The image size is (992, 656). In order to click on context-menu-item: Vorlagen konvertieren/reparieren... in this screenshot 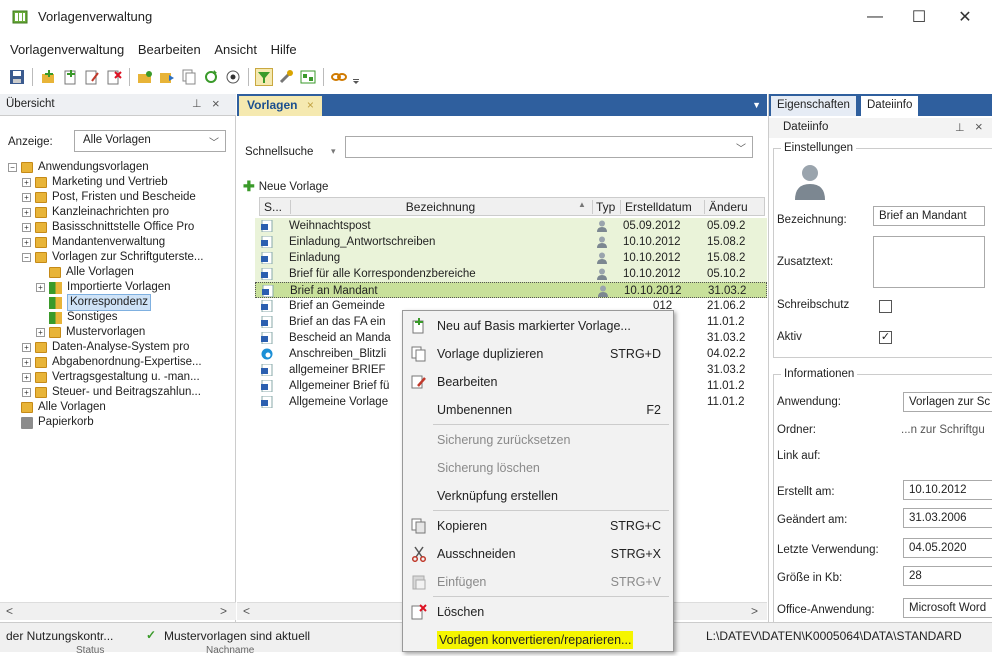, I will do `click(538, 640)`.